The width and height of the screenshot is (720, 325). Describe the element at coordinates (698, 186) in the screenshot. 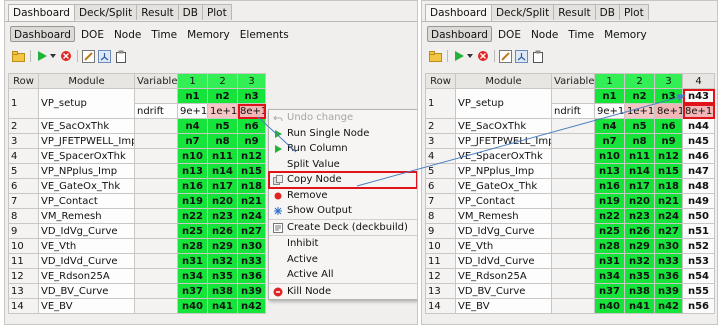

I see `node-cell-copied: n48` at that location.